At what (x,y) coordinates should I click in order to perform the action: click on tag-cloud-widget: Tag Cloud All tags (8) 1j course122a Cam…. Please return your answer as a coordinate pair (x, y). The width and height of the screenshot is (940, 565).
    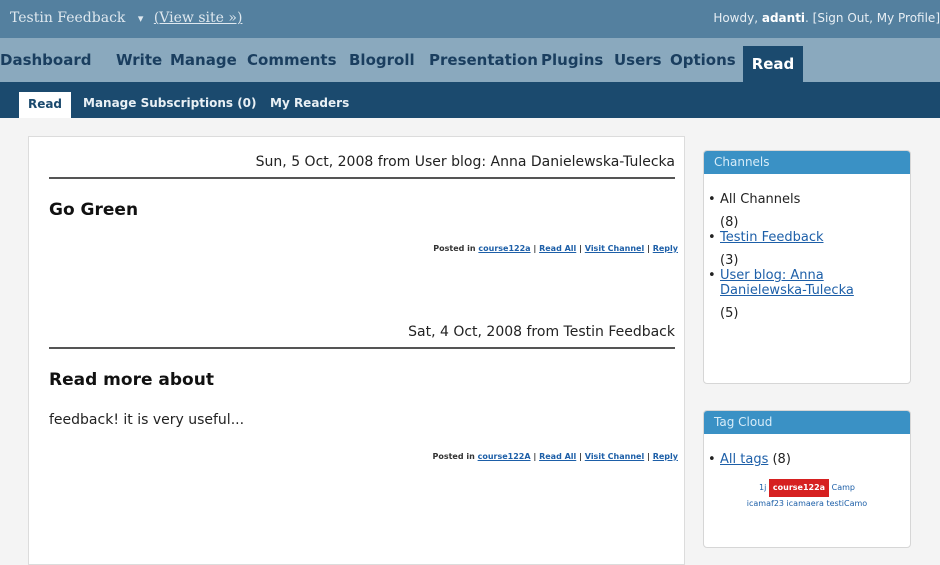
    Looking at the image, I should click on (807, 479).